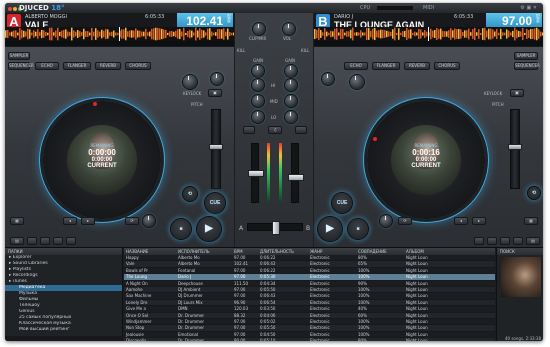  What do you see at coordinates (190, 194) in the screenshot?
I see `deck-a-sync-button: ⟲` at bounding box center [190, 194].